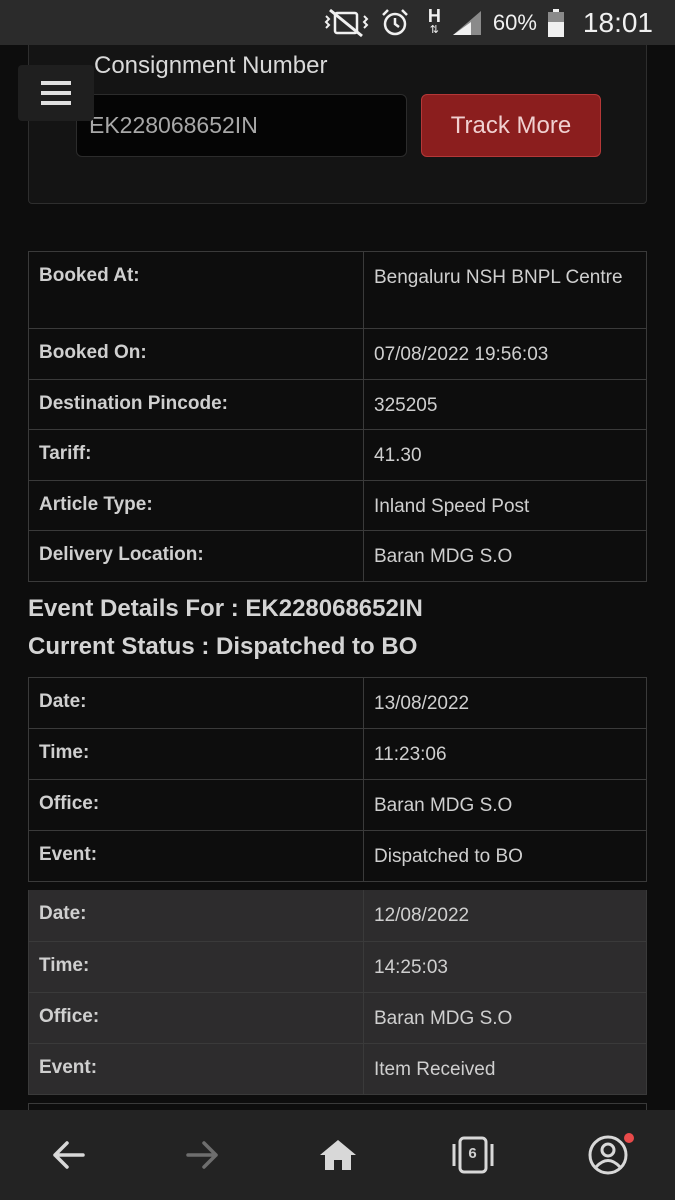 The width and height of the screenshot is (675, 1200). I want to click on table-row: Booked At: Bengaluru NSH BNPL Centre, so click(337, 290).